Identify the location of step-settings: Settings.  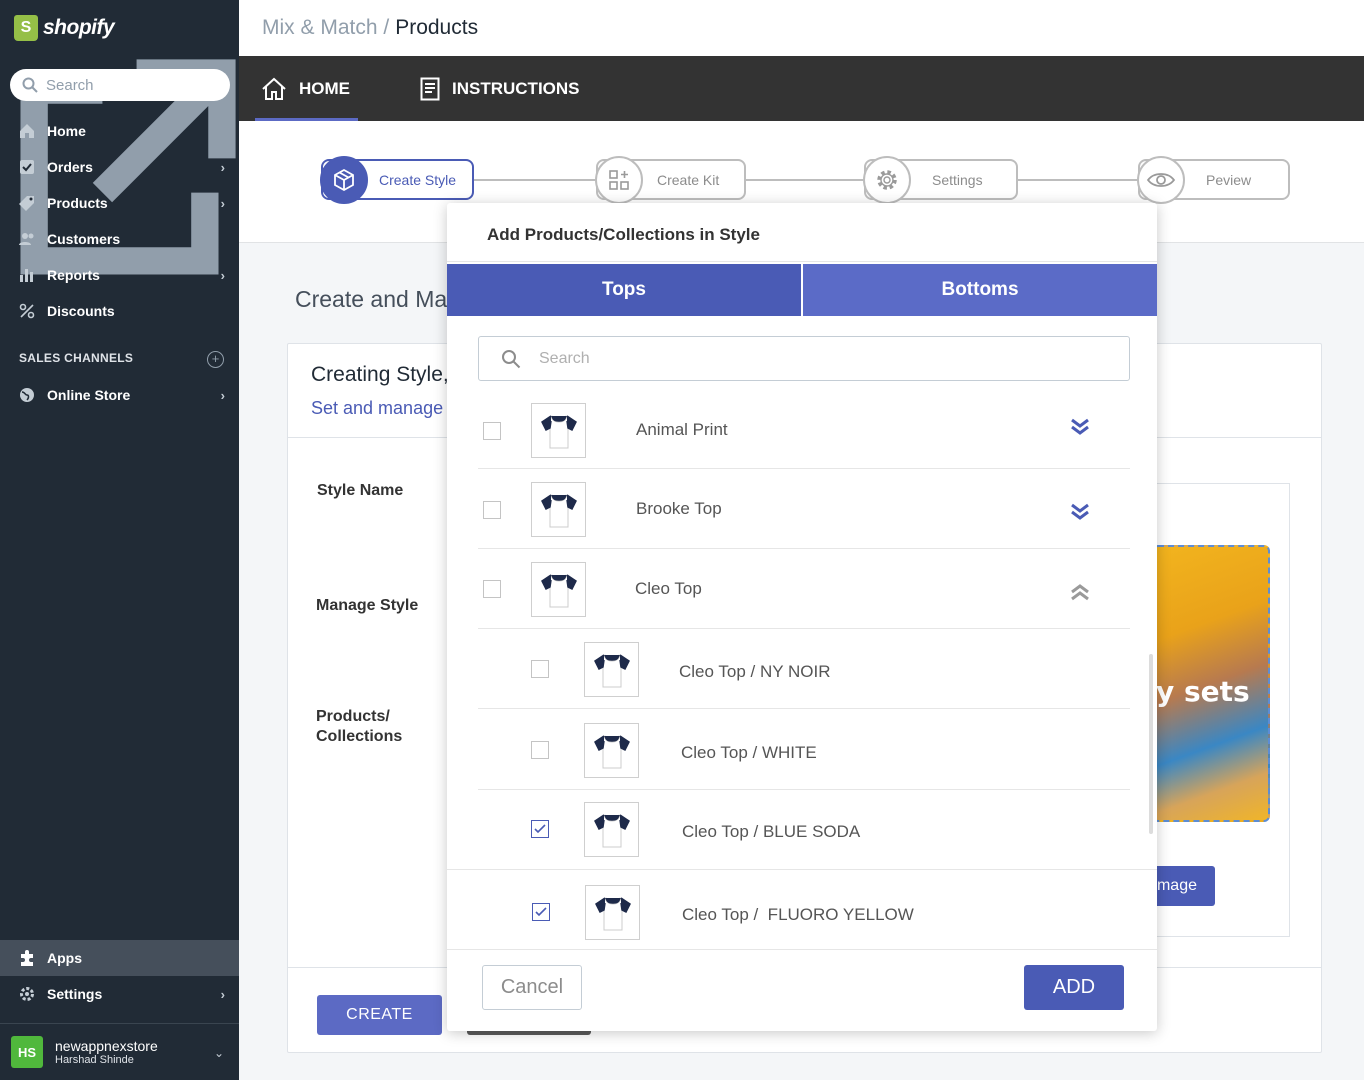
(940, 180).